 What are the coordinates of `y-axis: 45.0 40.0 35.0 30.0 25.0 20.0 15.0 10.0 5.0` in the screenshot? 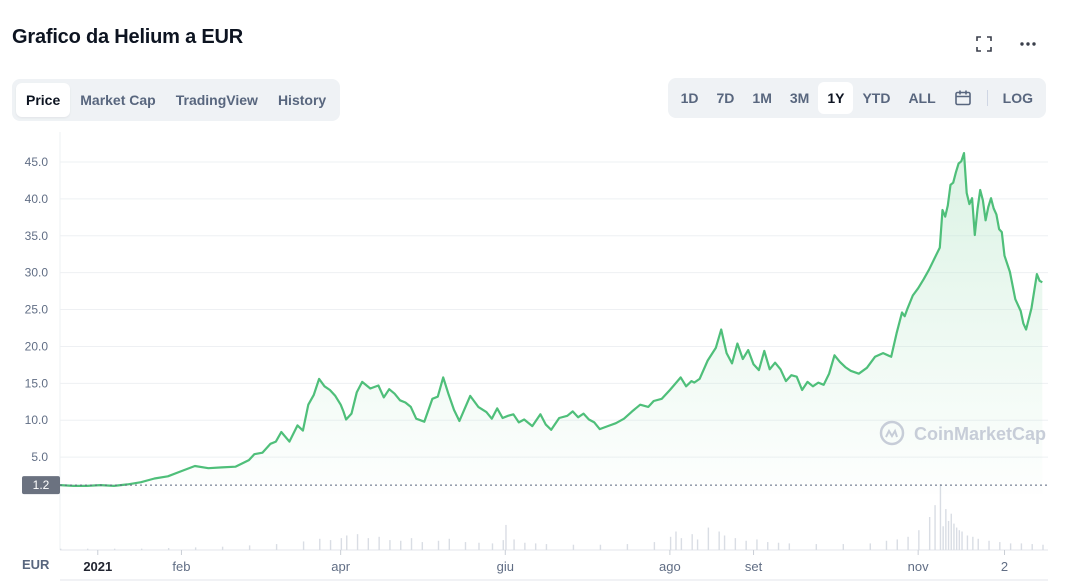 It's located at (37, 309).